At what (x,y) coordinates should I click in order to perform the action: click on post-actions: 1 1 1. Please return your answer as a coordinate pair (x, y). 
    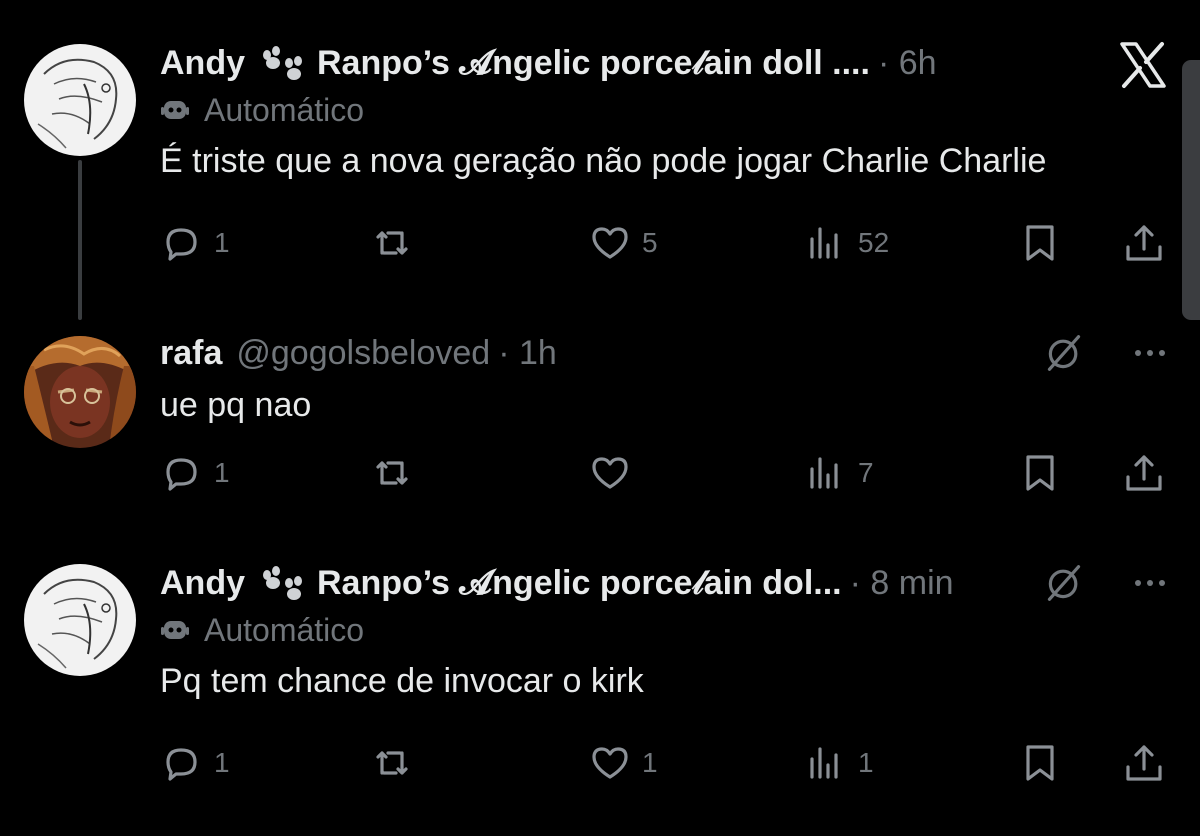
    Looking at the image, I should click on (665, 763).